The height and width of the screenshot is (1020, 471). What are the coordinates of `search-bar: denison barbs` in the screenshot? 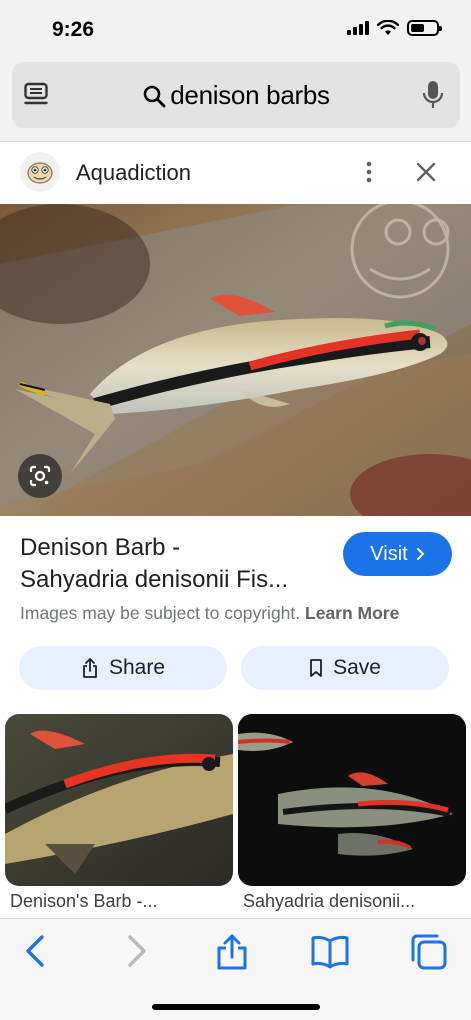 It's located at (236, 95).